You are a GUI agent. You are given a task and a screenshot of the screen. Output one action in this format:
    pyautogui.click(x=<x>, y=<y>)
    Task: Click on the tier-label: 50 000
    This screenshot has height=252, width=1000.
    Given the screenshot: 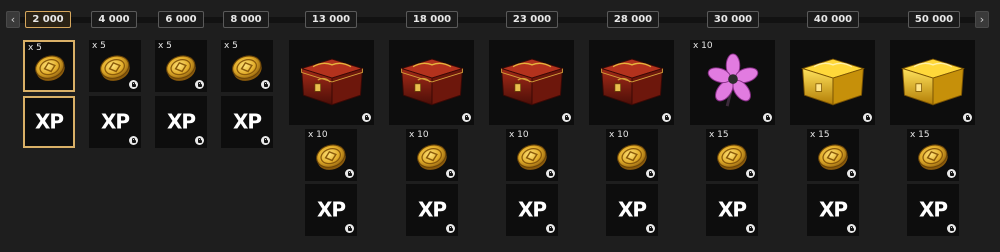 What is the action you would take?
    pyautogui.click(x=934, y=19)
    